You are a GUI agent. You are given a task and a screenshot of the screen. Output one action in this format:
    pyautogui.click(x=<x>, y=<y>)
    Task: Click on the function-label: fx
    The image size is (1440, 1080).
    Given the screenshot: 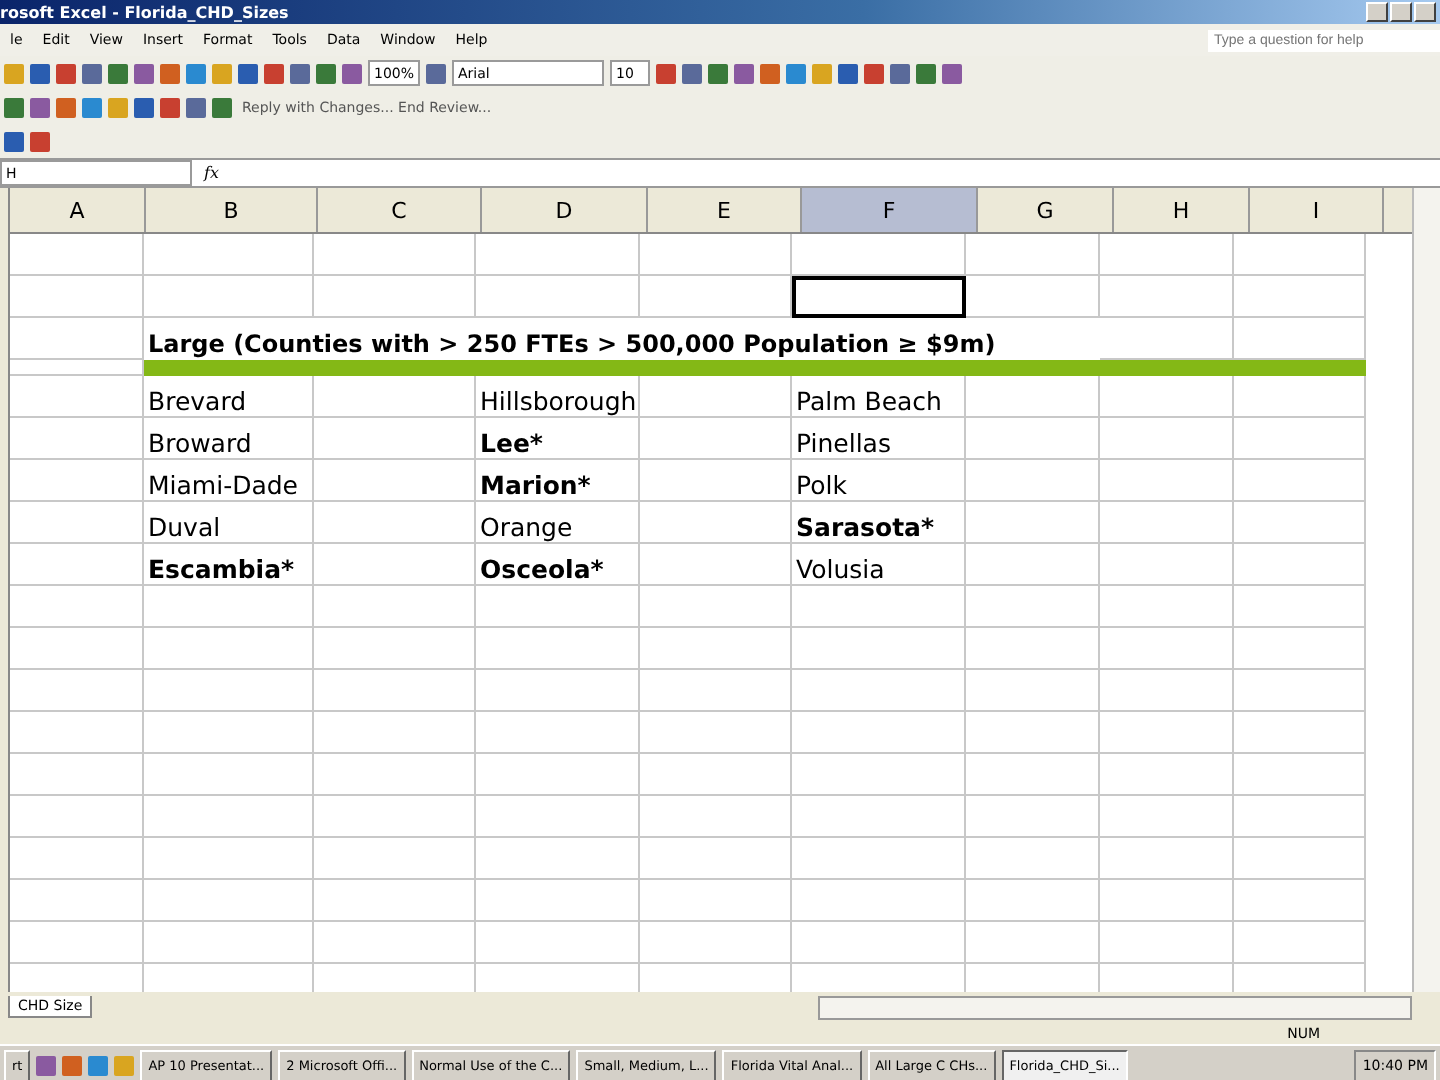 What is the action you would take?
    pyautogui.click(x=211, y=173)
    